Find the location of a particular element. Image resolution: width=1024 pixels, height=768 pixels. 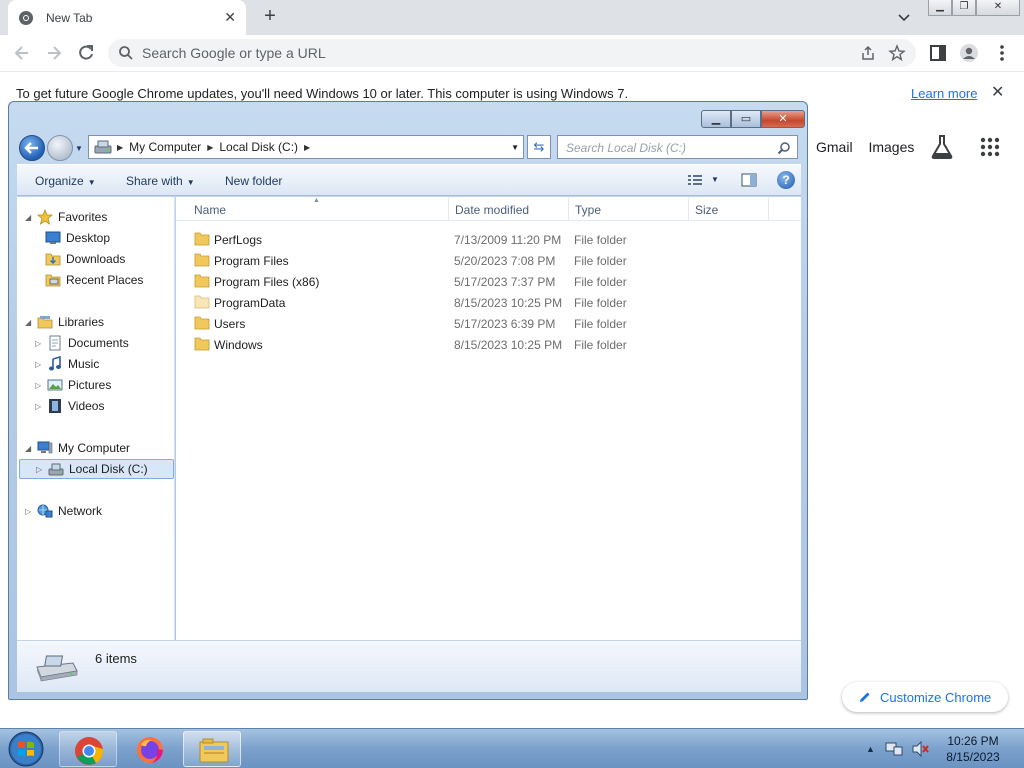

chrome-minimize-button: ▁ is located at coordinates (940, 8).